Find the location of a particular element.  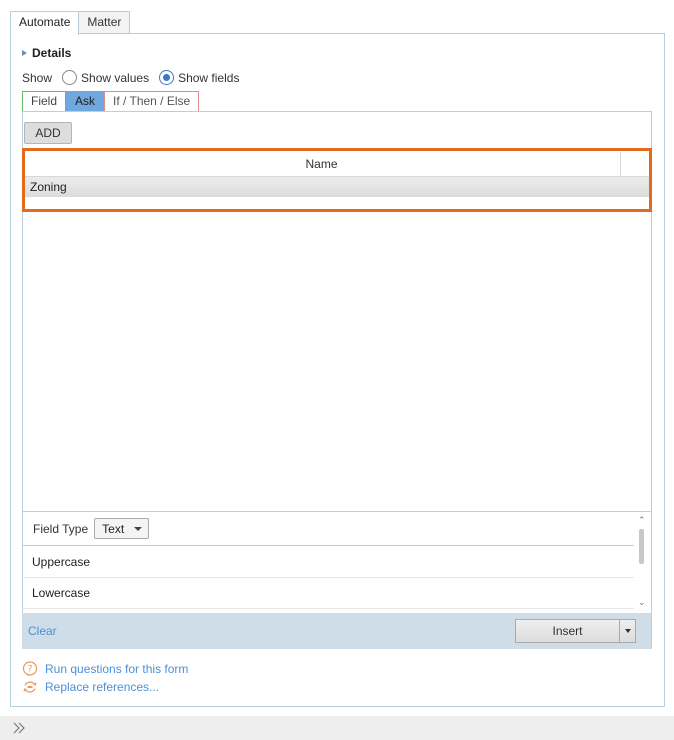

show-values-label: Show values is located at coordinates (115, 77).